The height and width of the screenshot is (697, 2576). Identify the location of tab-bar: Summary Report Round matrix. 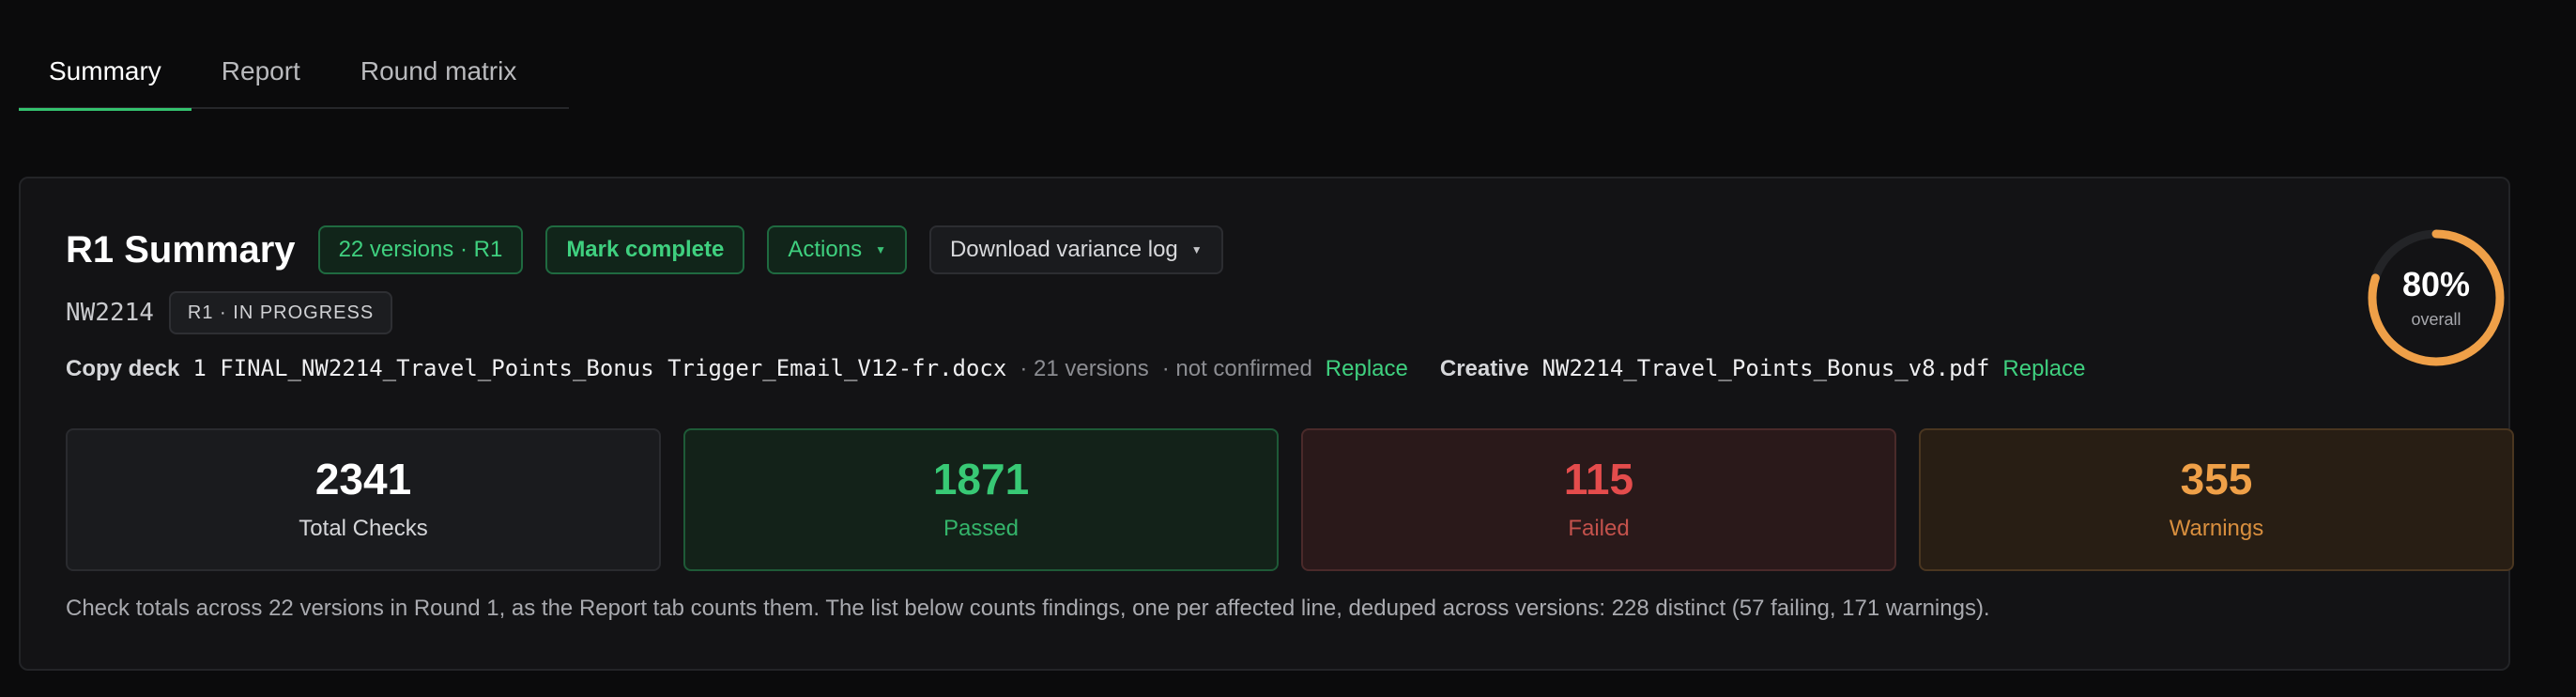
(294, 72).